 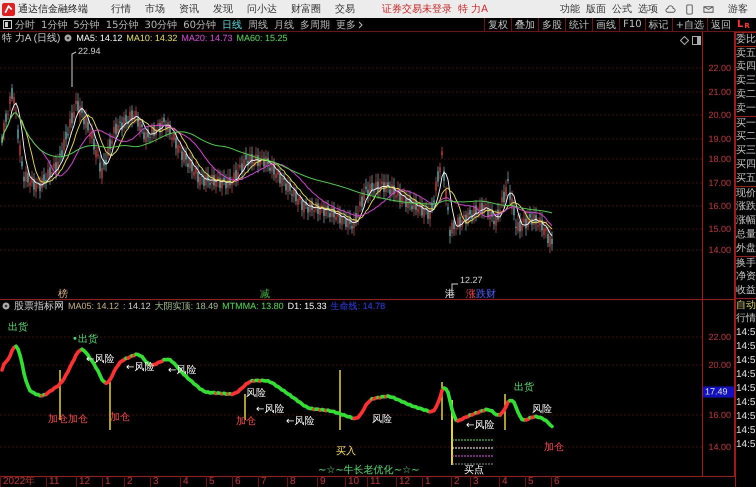 I want to click on signal-label: 买点, so click(x=474, y=470).